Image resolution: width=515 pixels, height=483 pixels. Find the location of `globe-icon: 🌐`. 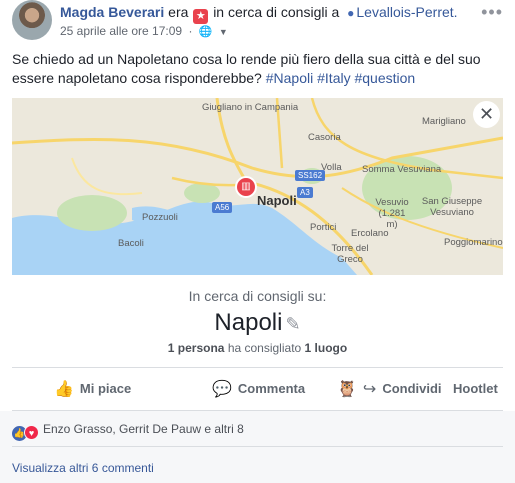

globe-icon: 🌐 is located at coordinates (206, 32).